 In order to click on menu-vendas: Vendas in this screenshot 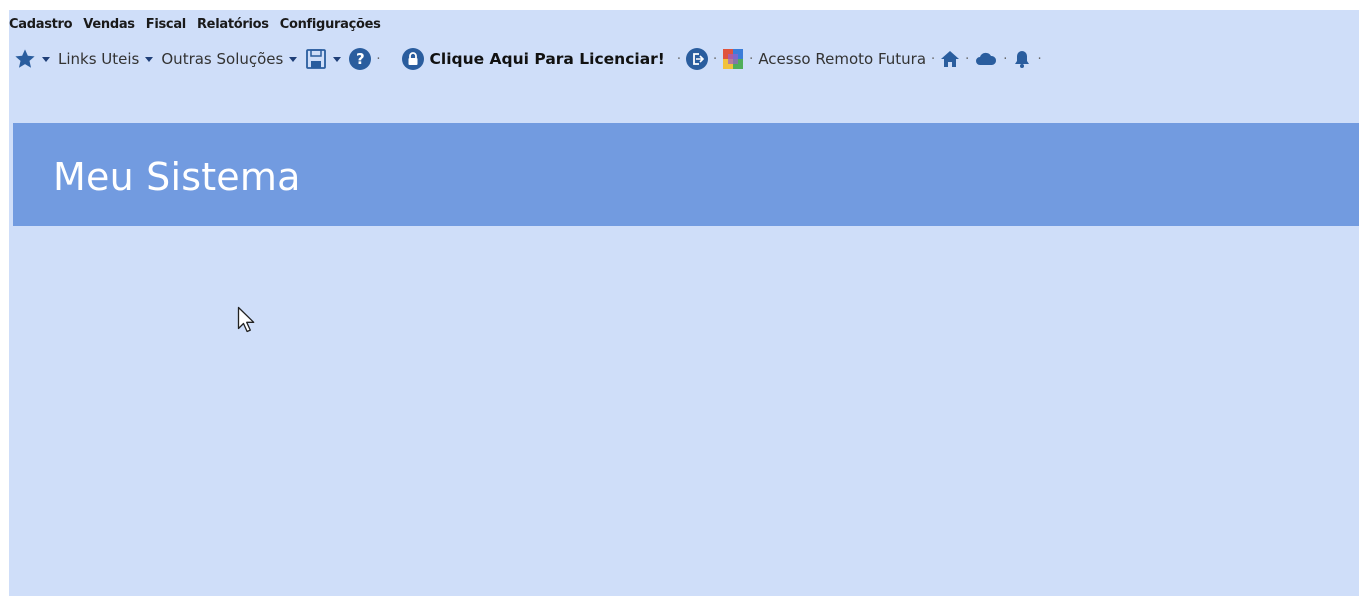, I will do `click(109, 24)`.